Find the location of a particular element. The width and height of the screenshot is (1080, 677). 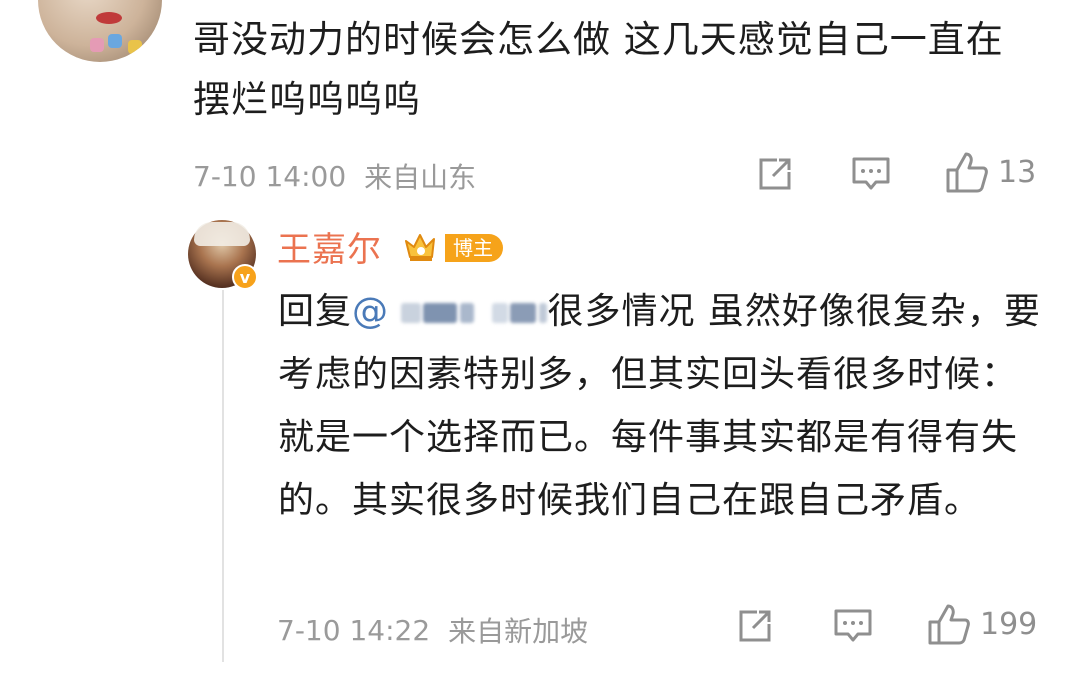

reply-mention: @ is located at coordinates (450, 311).